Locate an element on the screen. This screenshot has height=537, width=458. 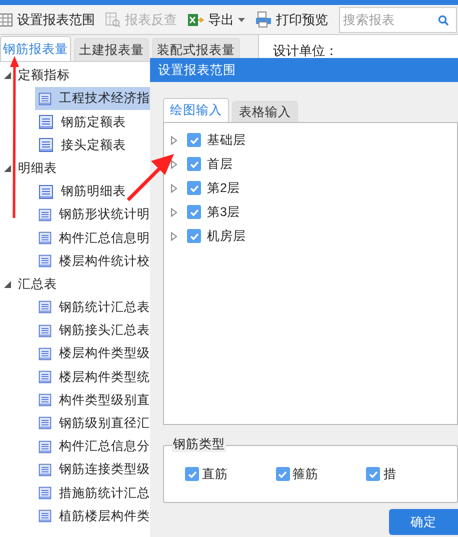
tree-item: 钢筋级别直径汇 is located at coordinates (92, 423).